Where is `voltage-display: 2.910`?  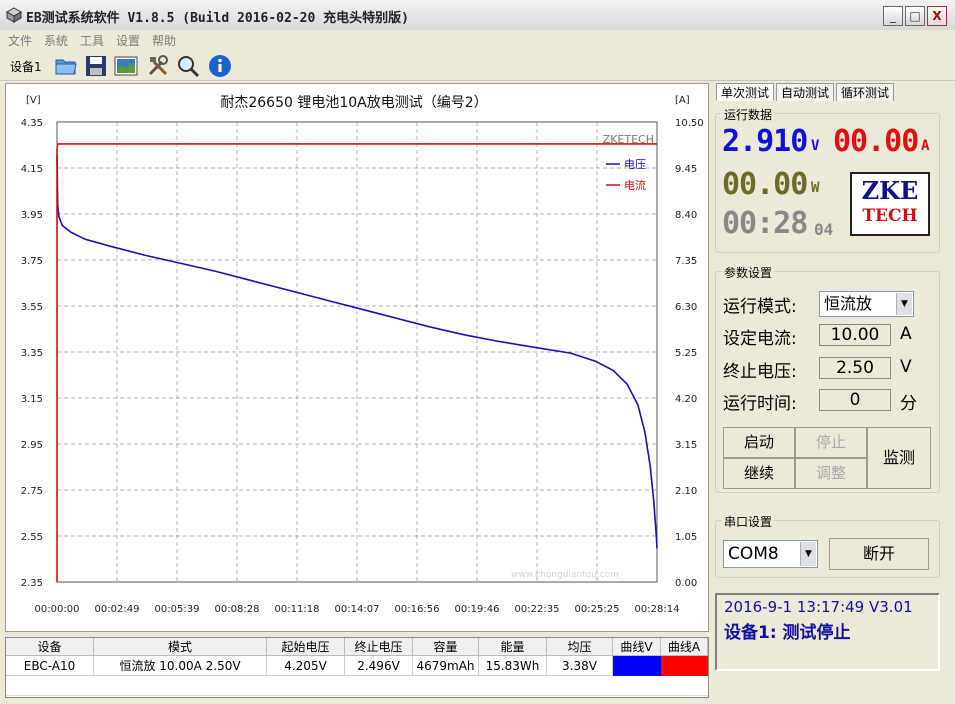
voltage-display: 2.910 is located at coordinates (765, 141).